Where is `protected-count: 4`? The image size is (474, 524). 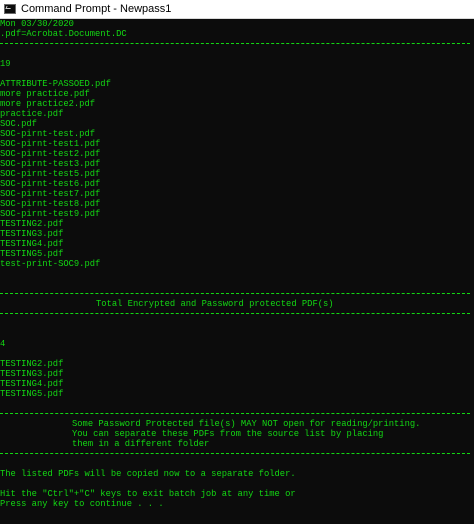 protected-count: 4 is located at coordinates (3, 344).